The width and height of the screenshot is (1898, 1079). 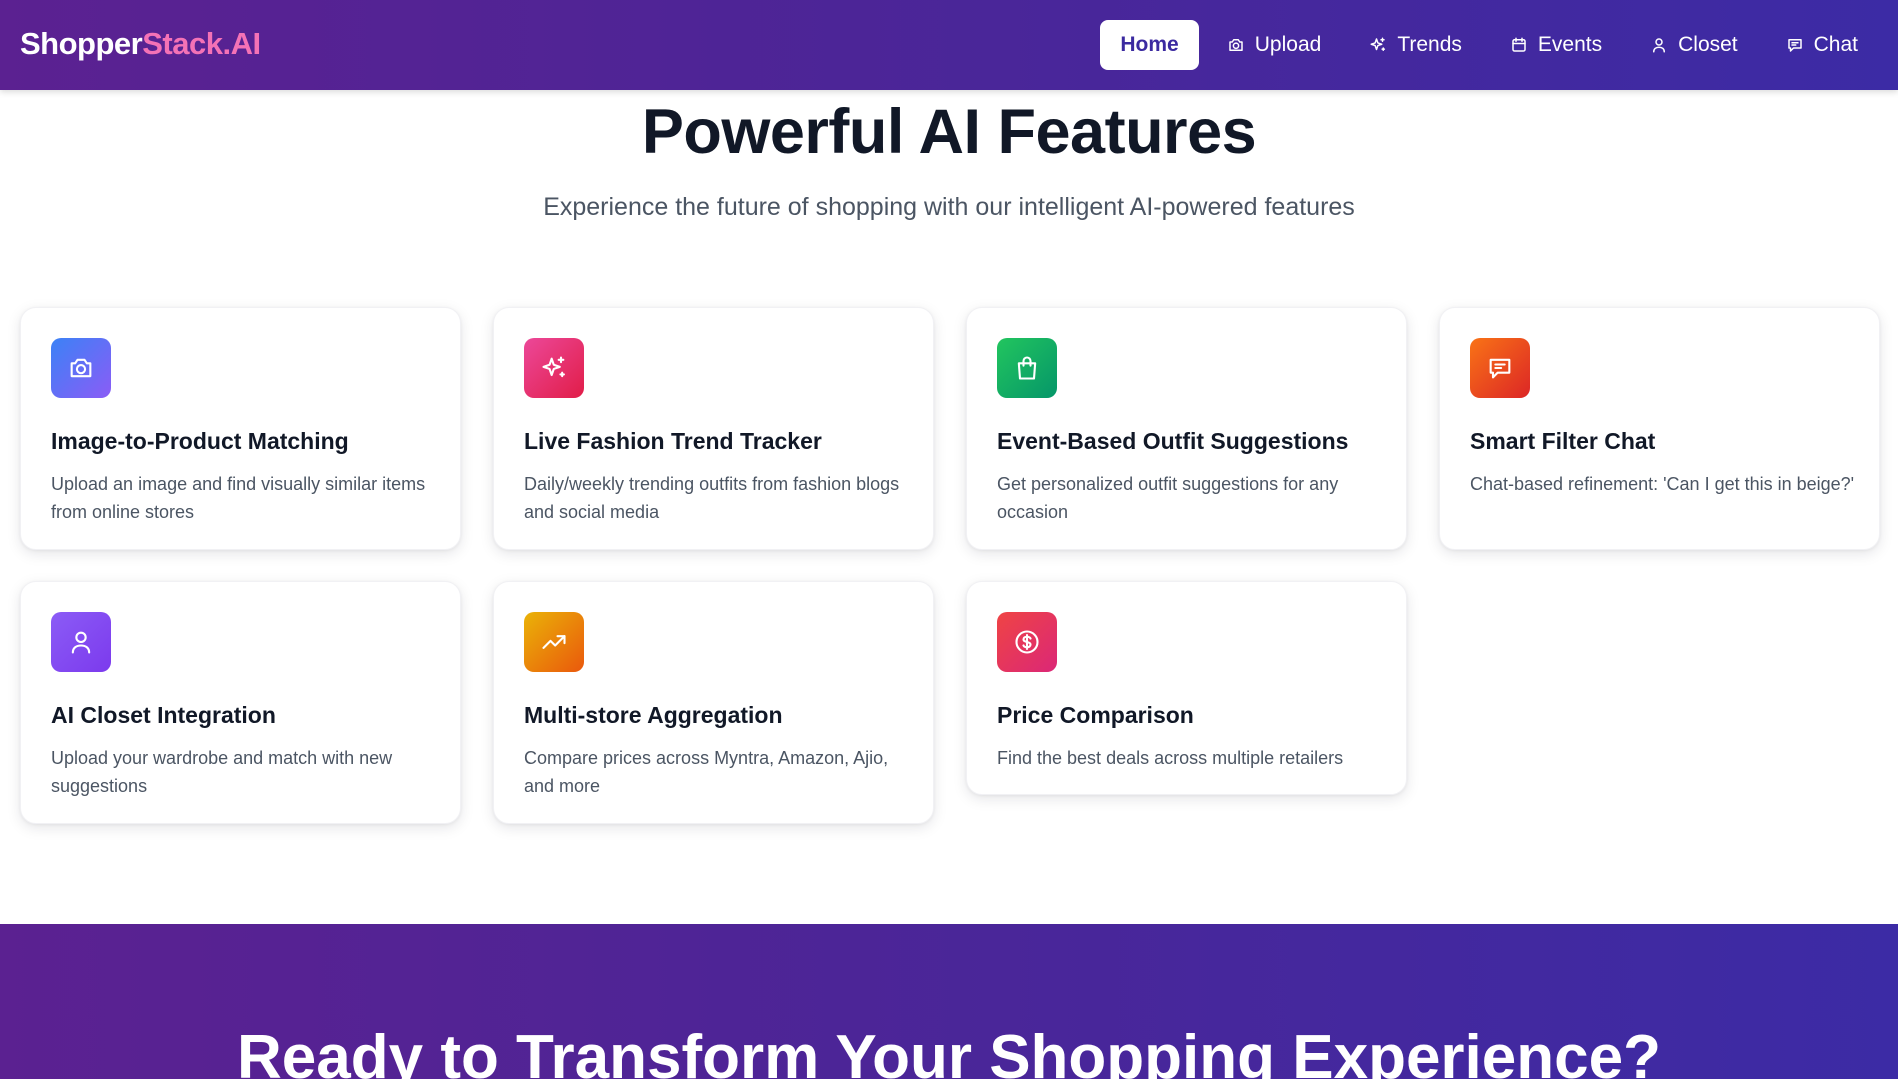 I want to click on feature-title: Image-to-Product Matching, so click(x=200, y=441).